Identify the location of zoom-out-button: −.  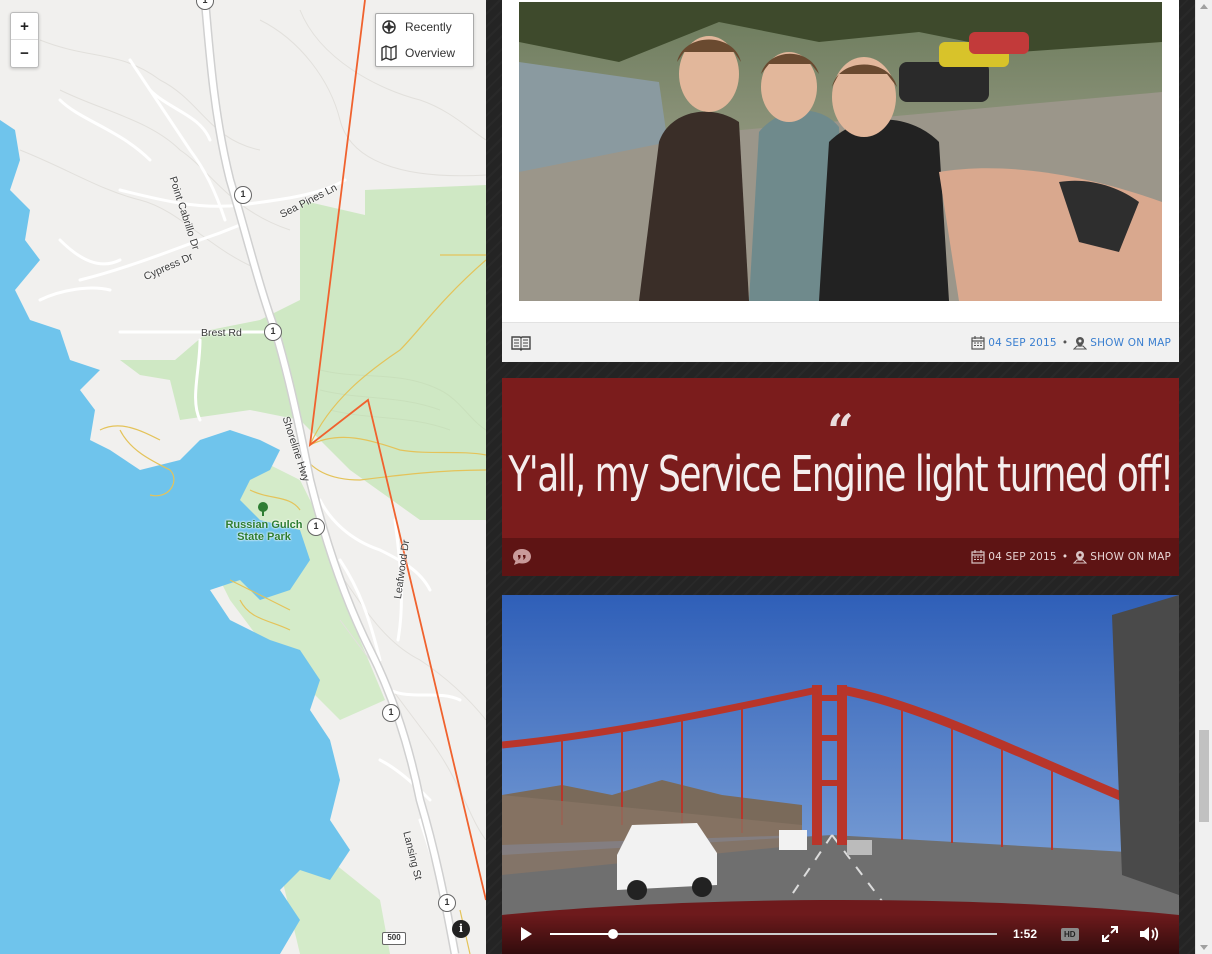
(24, 53).